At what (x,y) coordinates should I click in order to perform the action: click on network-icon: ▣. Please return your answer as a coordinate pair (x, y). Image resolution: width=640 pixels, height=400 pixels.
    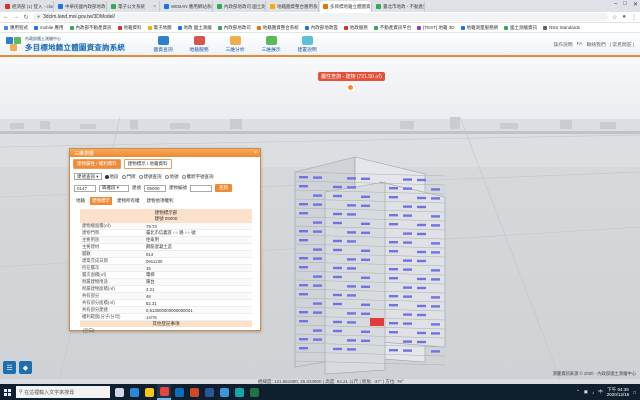
    Looking at the image, I should click on (586, 392).